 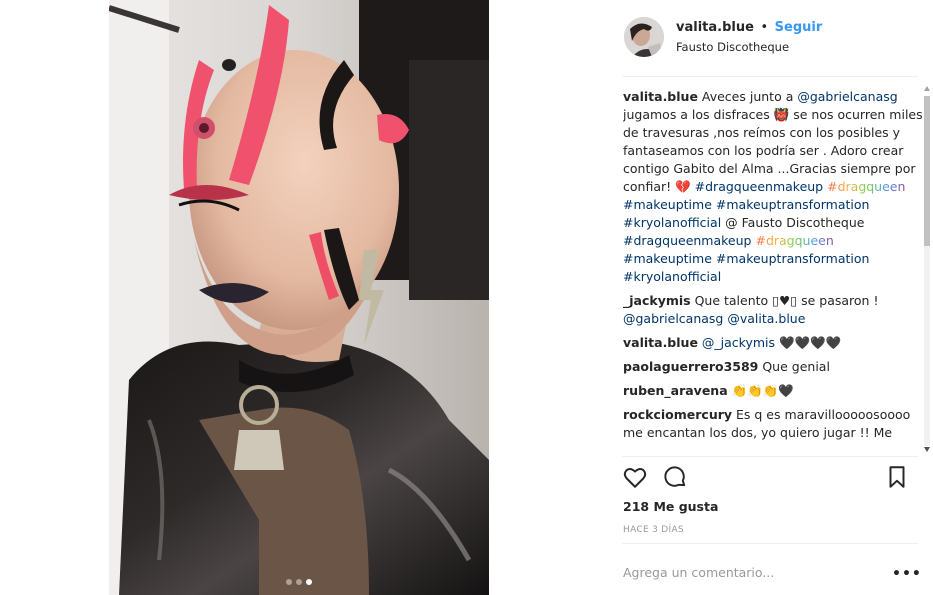 What do you see at coordinates (738, 342) in the screenshot?
I see `mention-or-hashtag-link: @_jackymis` at bounding box center [738, 342].